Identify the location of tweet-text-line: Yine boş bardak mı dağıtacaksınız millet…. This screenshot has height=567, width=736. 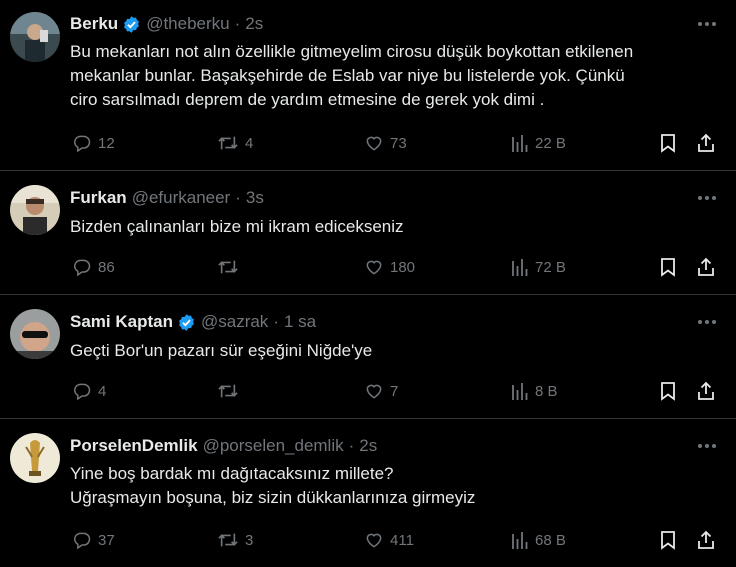
(232, 473).